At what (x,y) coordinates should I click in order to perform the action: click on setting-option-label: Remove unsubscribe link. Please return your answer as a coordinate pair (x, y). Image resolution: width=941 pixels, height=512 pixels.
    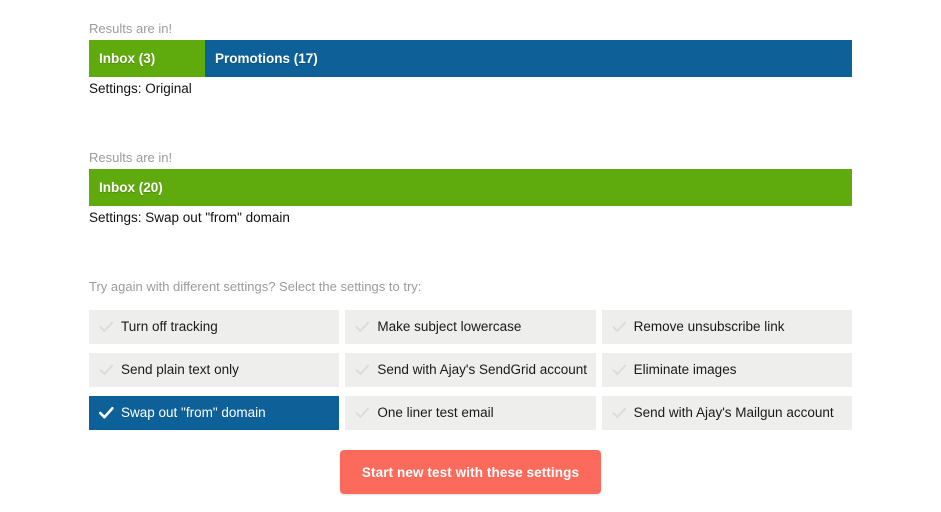
    Looking at the image, I should click on (709, 326).